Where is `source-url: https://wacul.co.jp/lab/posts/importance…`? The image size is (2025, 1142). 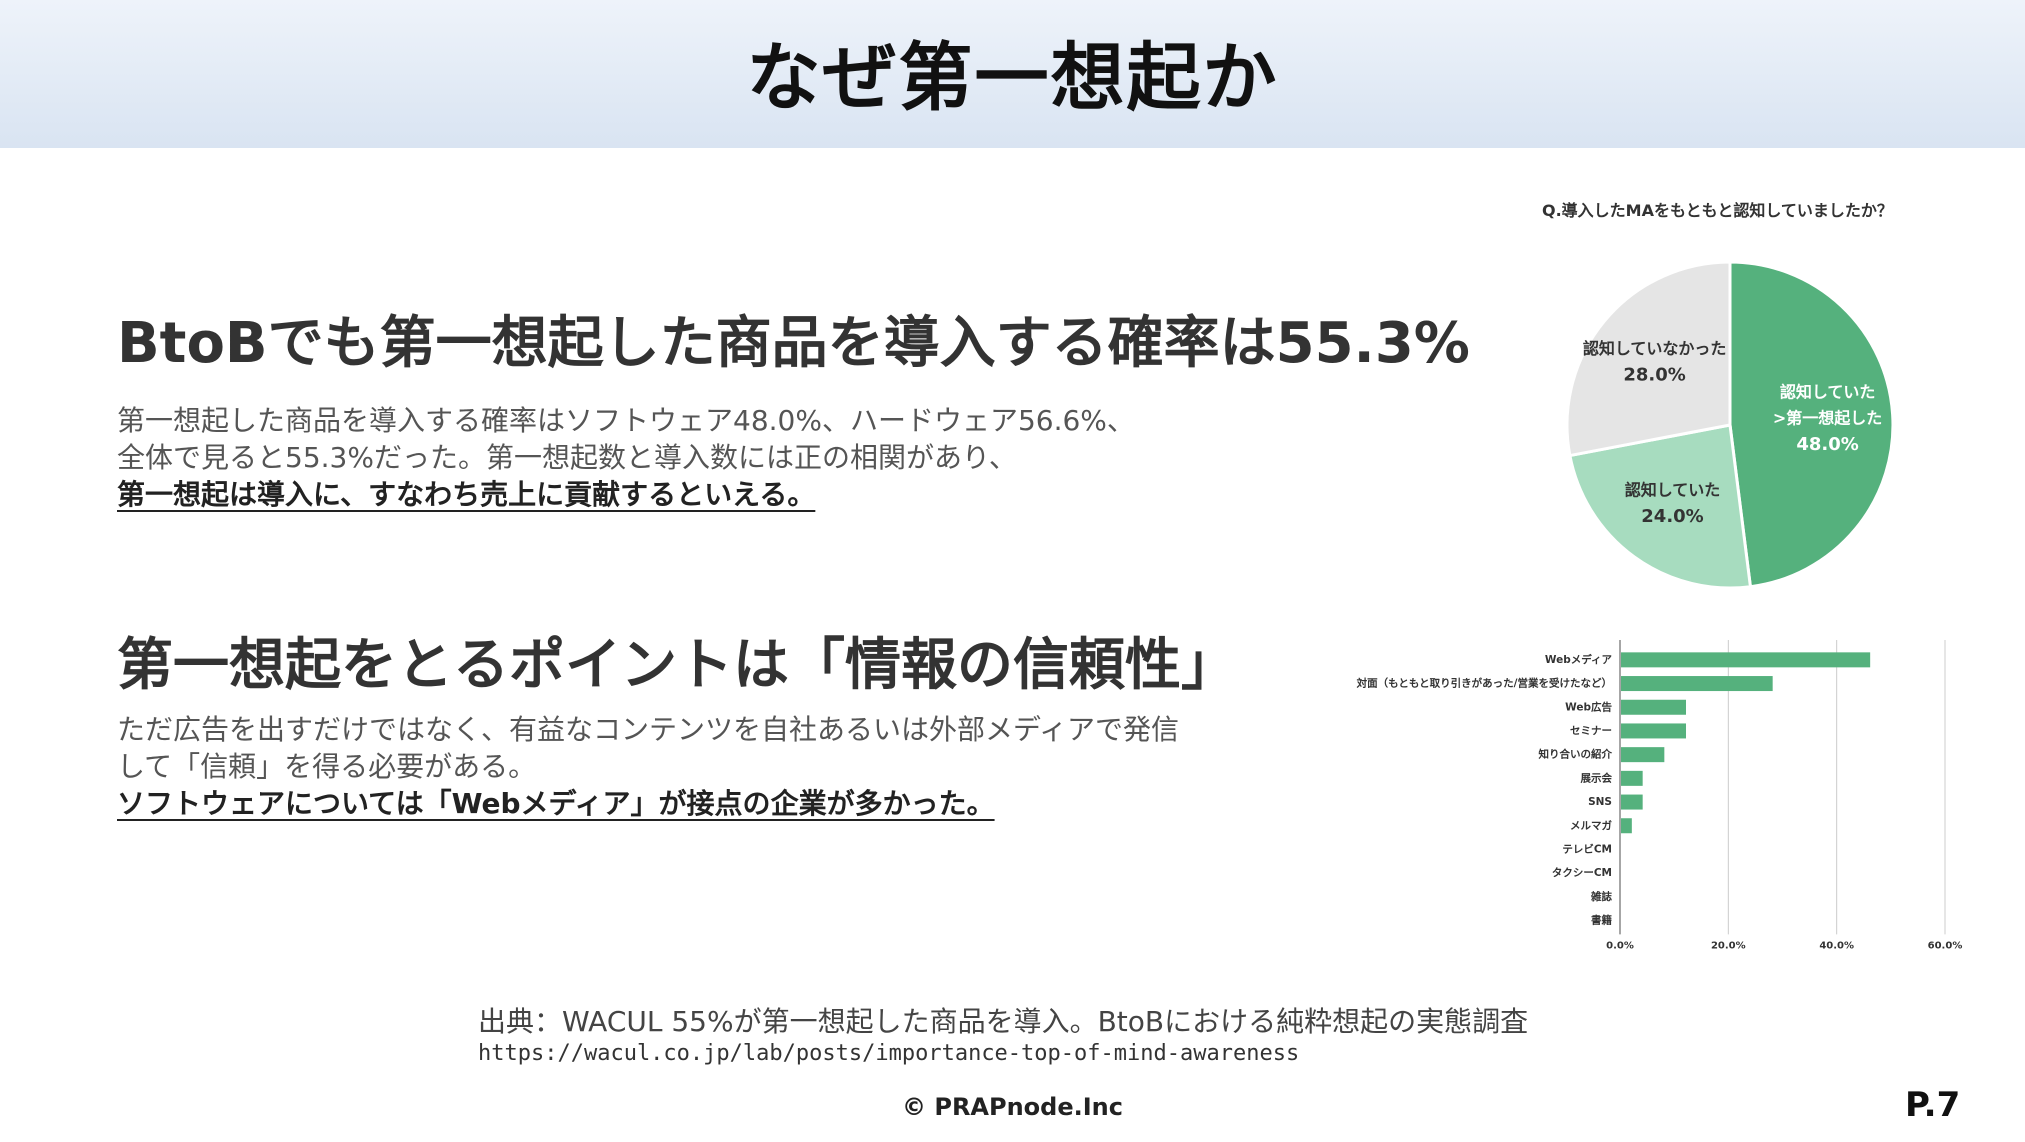
source-url: https://wacul.co.jp/lab/posts/importance… is located at coordinates (888, 1053).